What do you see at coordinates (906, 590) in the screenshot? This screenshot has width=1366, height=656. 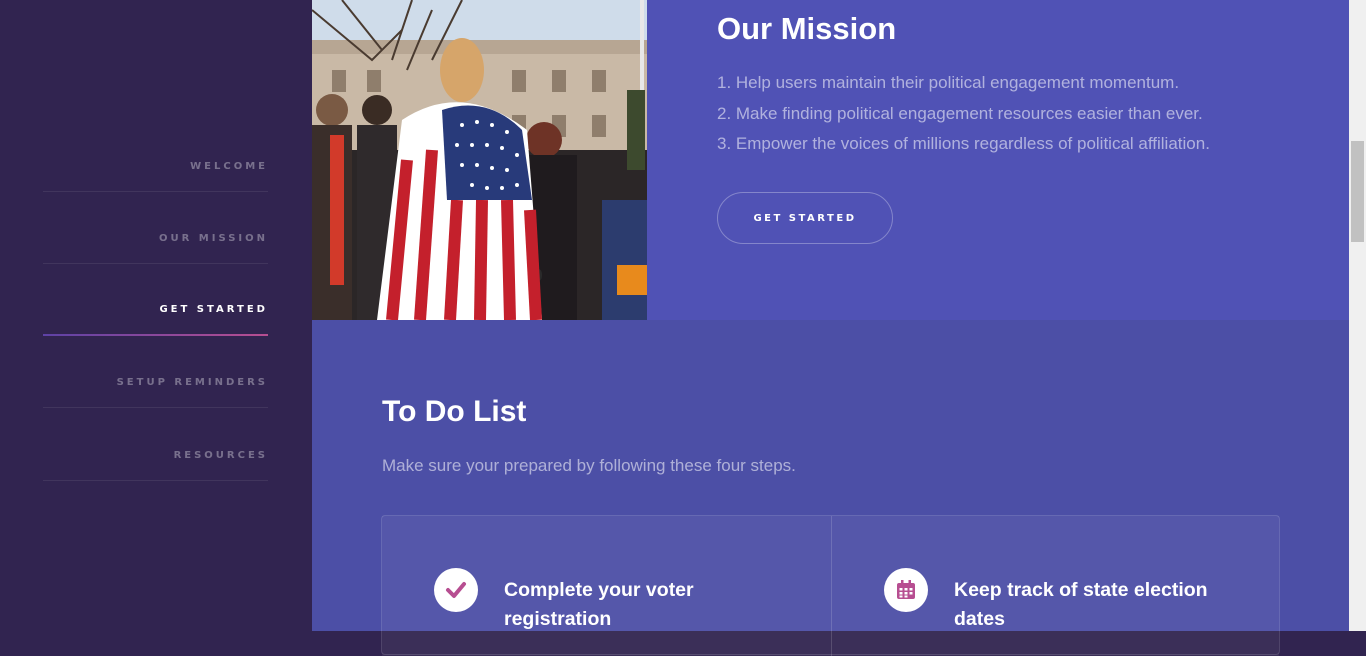 I see `calendar-icon` at bounding box center [906, 590].